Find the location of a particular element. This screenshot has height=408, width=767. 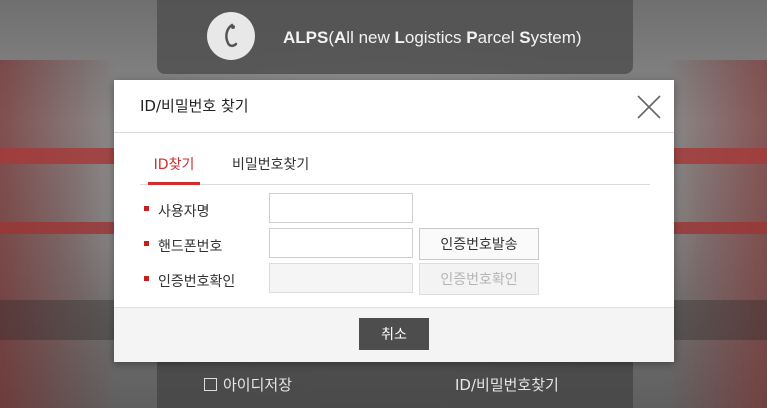

send-code-button: 인증번호발송 is located at coordinates (479, 244).